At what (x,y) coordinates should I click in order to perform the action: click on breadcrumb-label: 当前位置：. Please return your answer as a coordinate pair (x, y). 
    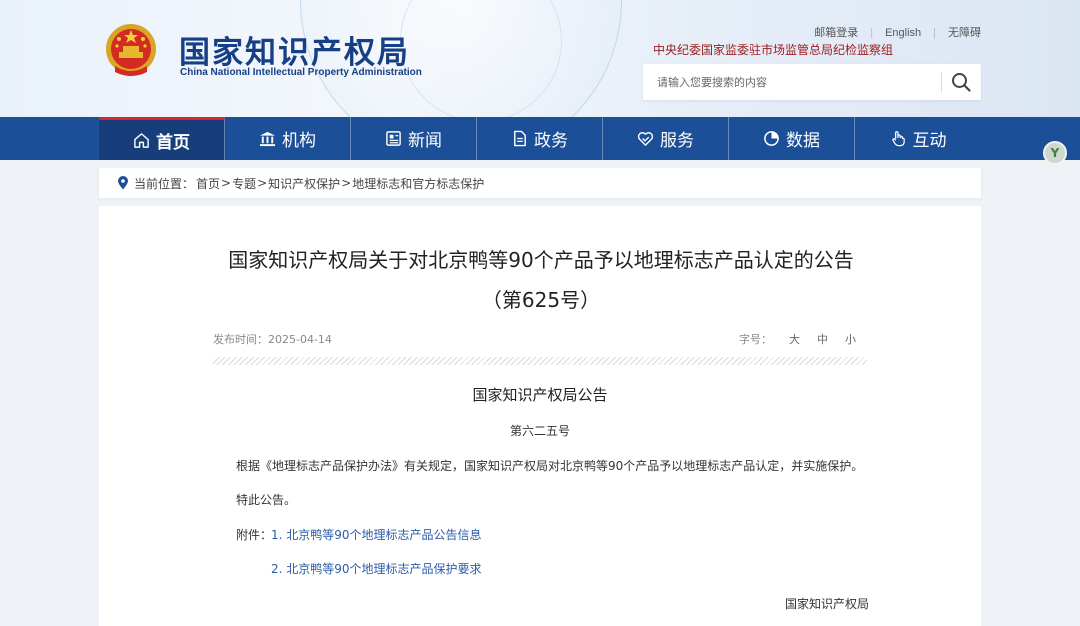
    Looking at the image, I should click on (164, 183).